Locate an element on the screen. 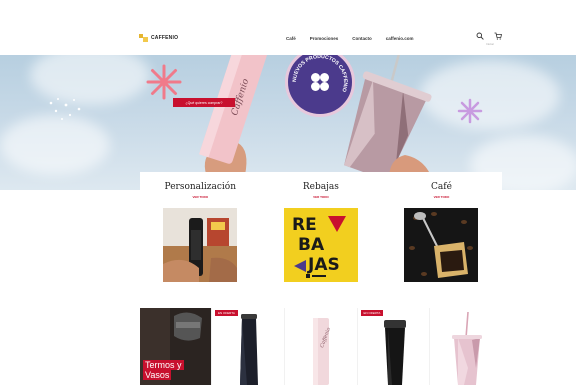  new-products-badge: NUEVOS PRODUCTOS CAFFENIO is located at coordinates (320, 86).